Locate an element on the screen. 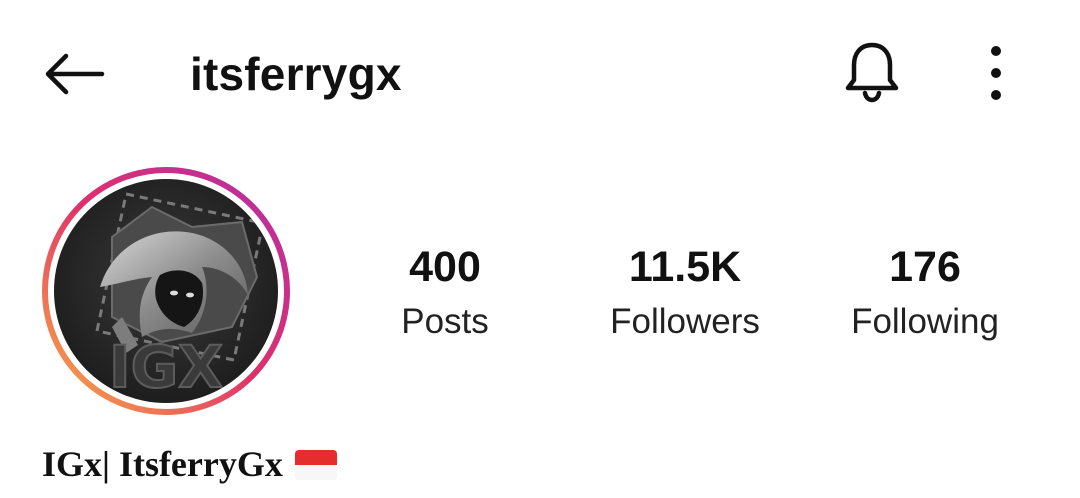  followers-count: 11.5K is located at coordinates (685, 267).